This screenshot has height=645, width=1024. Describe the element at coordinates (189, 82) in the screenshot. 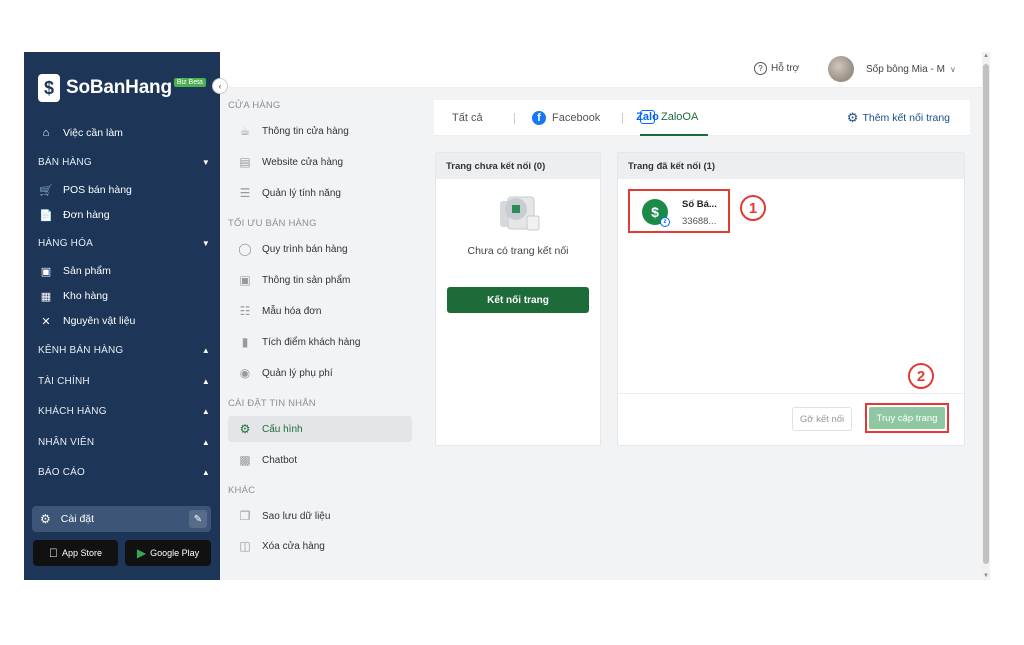

I see `brand-badge: Biz Beta` at that location.